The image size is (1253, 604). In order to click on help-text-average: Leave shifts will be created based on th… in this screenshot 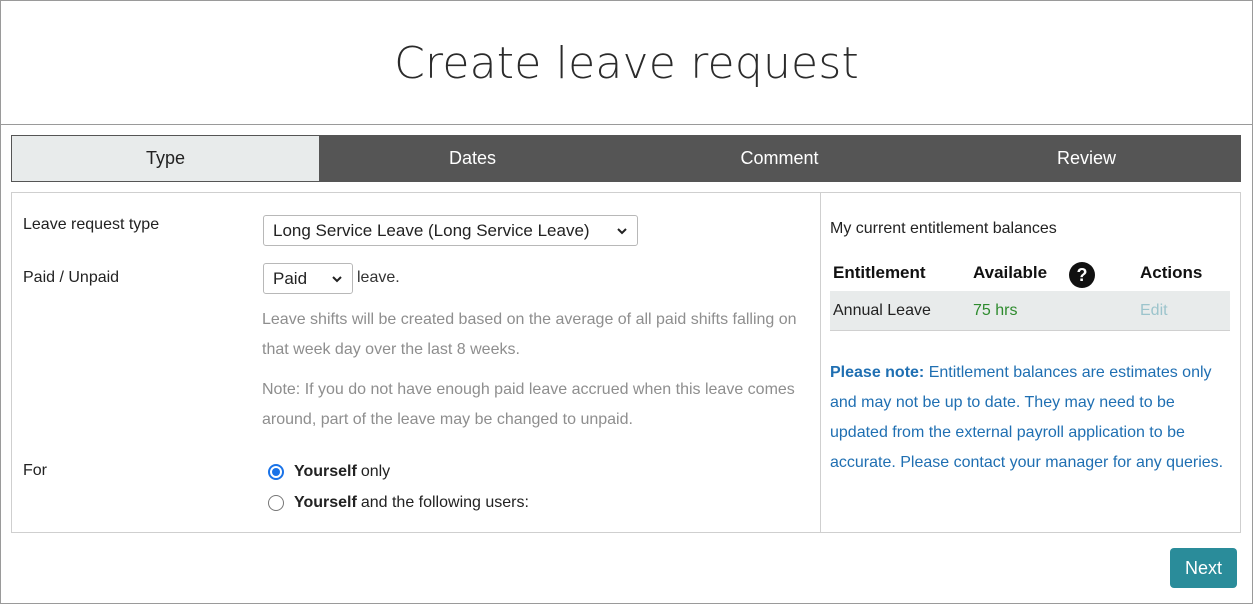, I will do `click(529, 334)`.